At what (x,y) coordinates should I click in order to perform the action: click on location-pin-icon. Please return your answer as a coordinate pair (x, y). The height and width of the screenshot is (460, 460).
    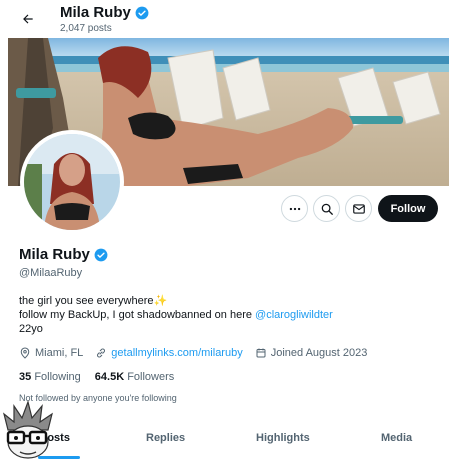
    Looking at the image, I should click on (25, 353).